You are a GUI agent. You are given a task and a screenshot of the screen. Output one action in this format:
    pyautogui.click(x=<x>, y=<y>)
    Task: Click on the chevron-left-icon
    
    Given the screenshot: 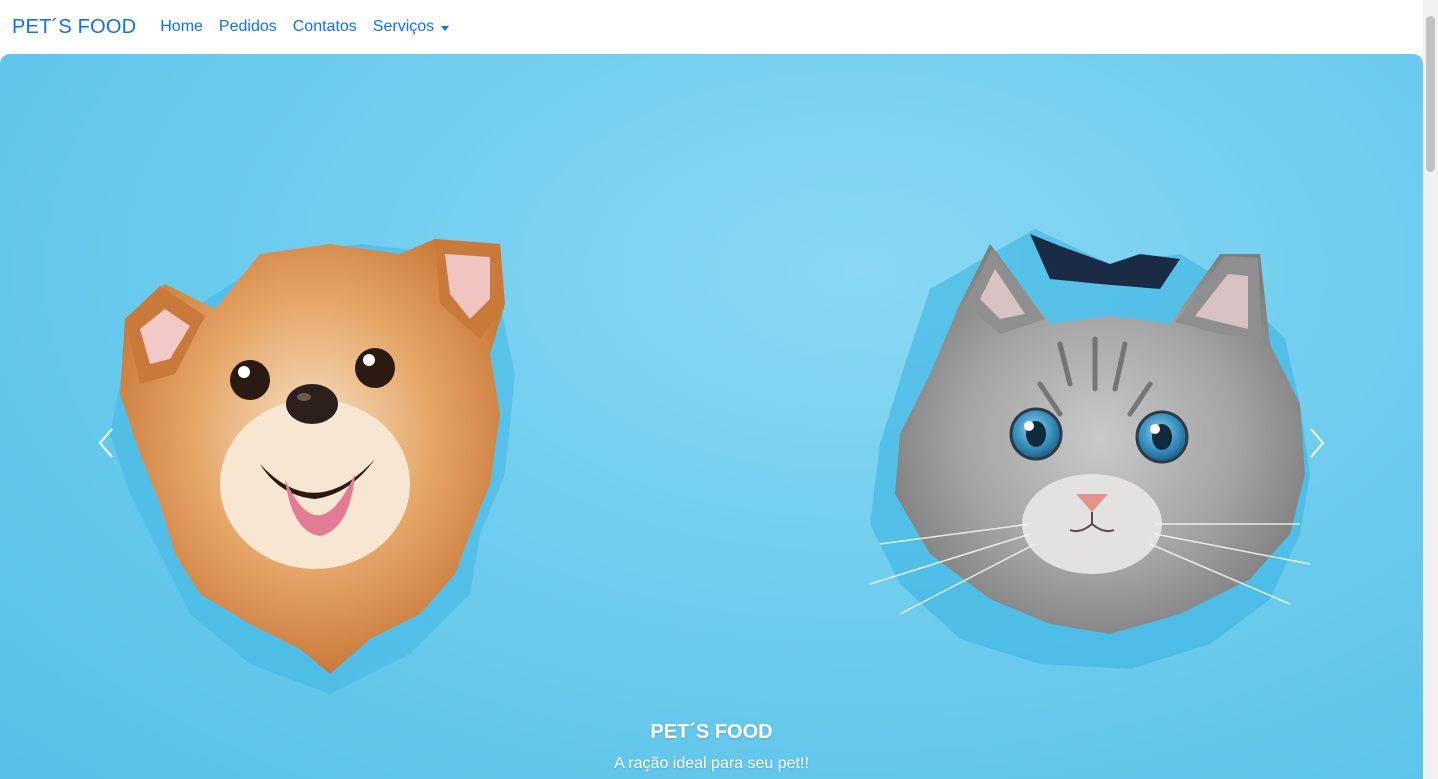 What is the action you would take?
    pyautogui.click(x=105, y=443)
    